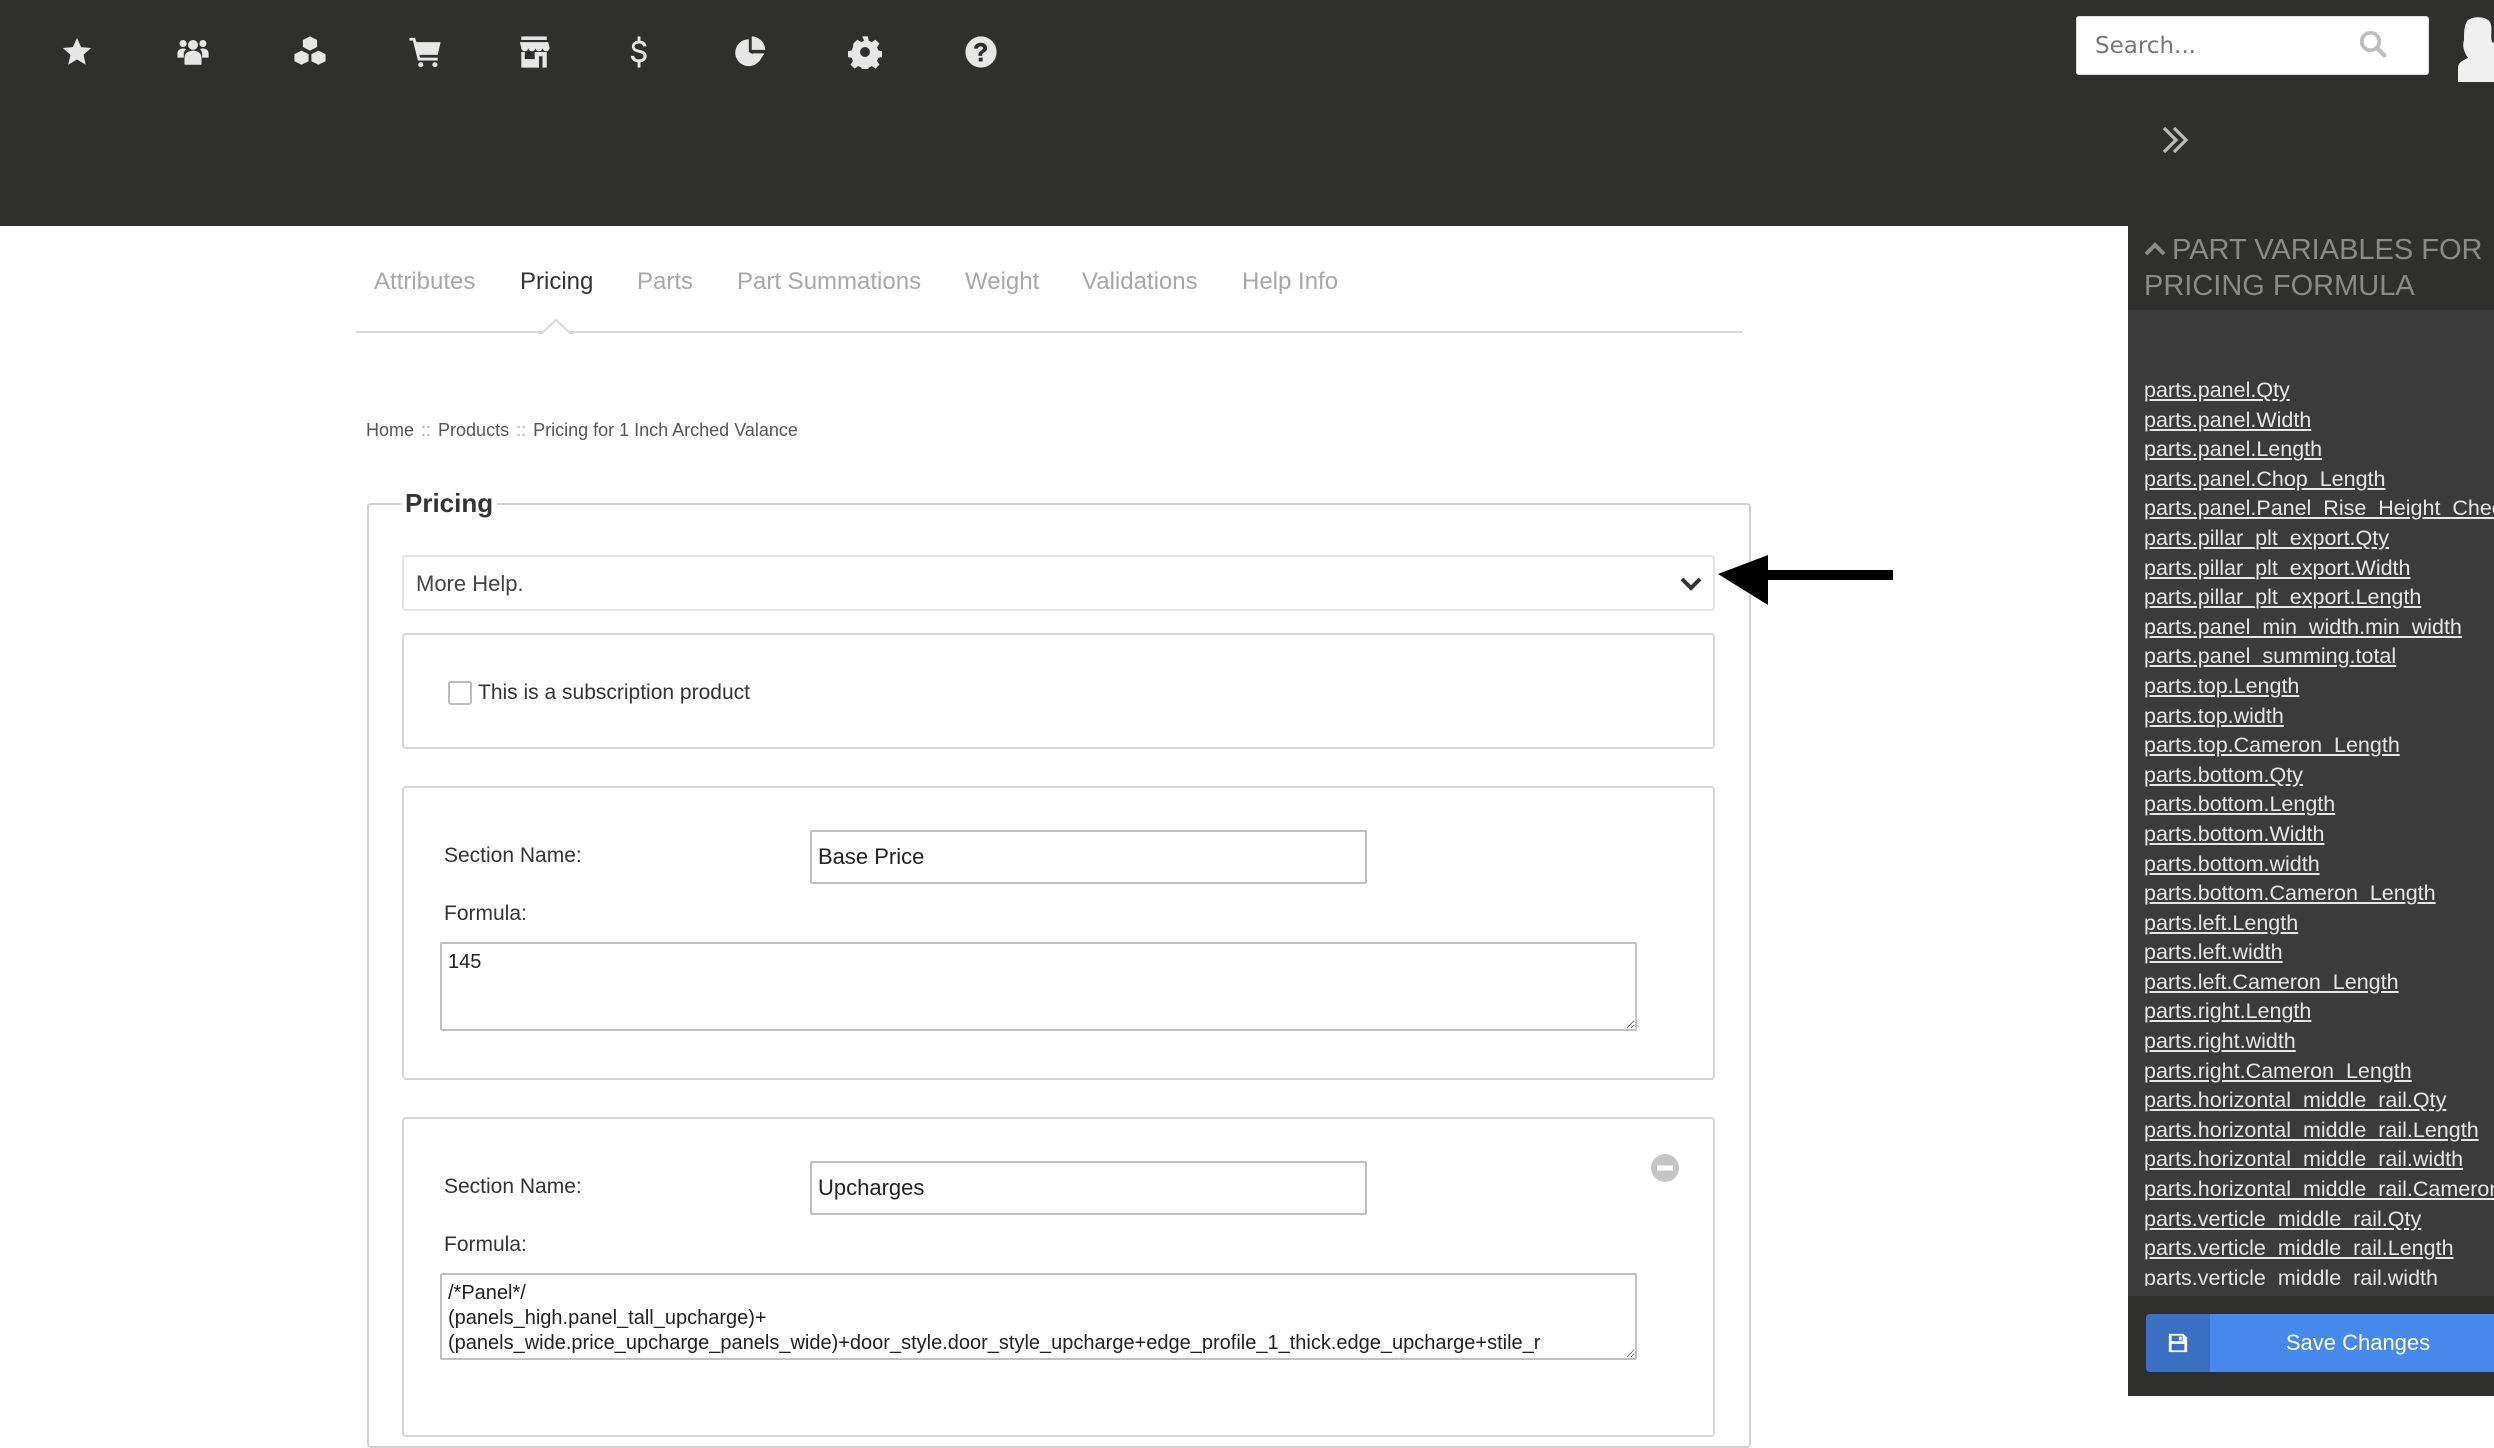 This screenshot has width=2494, height=1448. Describe the element at coordinates (665, 282) in the screenshot. I see `tab-parts: Parts` at that location.